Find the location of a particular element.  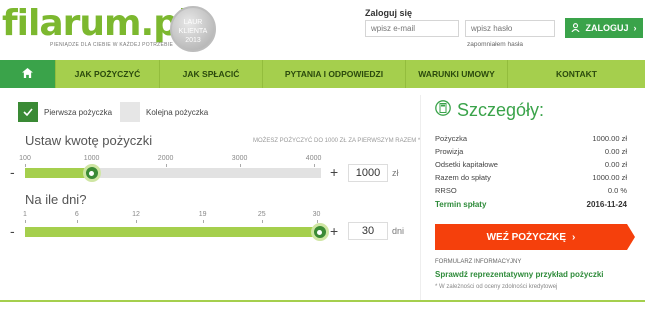

login-button: ZALOGUJ › is located at coordinates (604, 28).